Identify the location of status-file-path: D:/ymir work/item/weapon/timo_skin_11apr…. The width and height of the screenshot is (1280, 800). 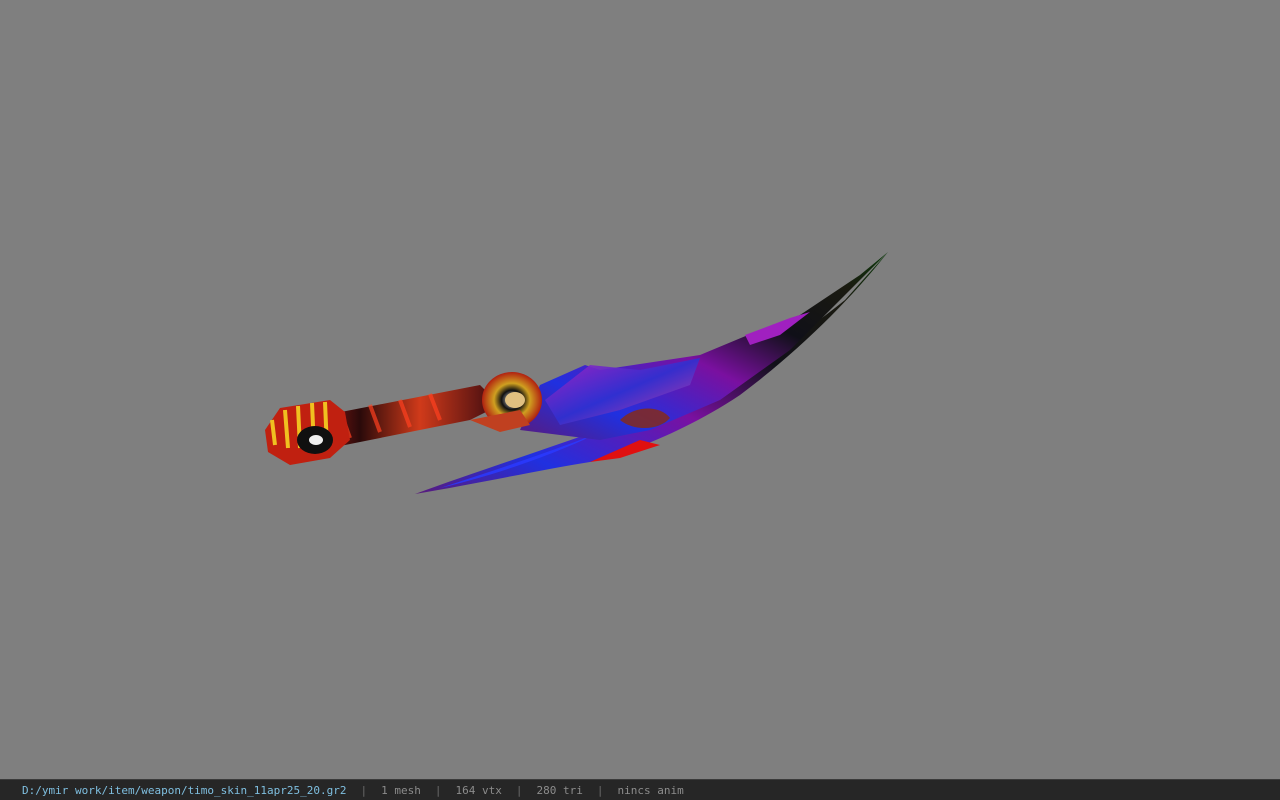
(184, 790).